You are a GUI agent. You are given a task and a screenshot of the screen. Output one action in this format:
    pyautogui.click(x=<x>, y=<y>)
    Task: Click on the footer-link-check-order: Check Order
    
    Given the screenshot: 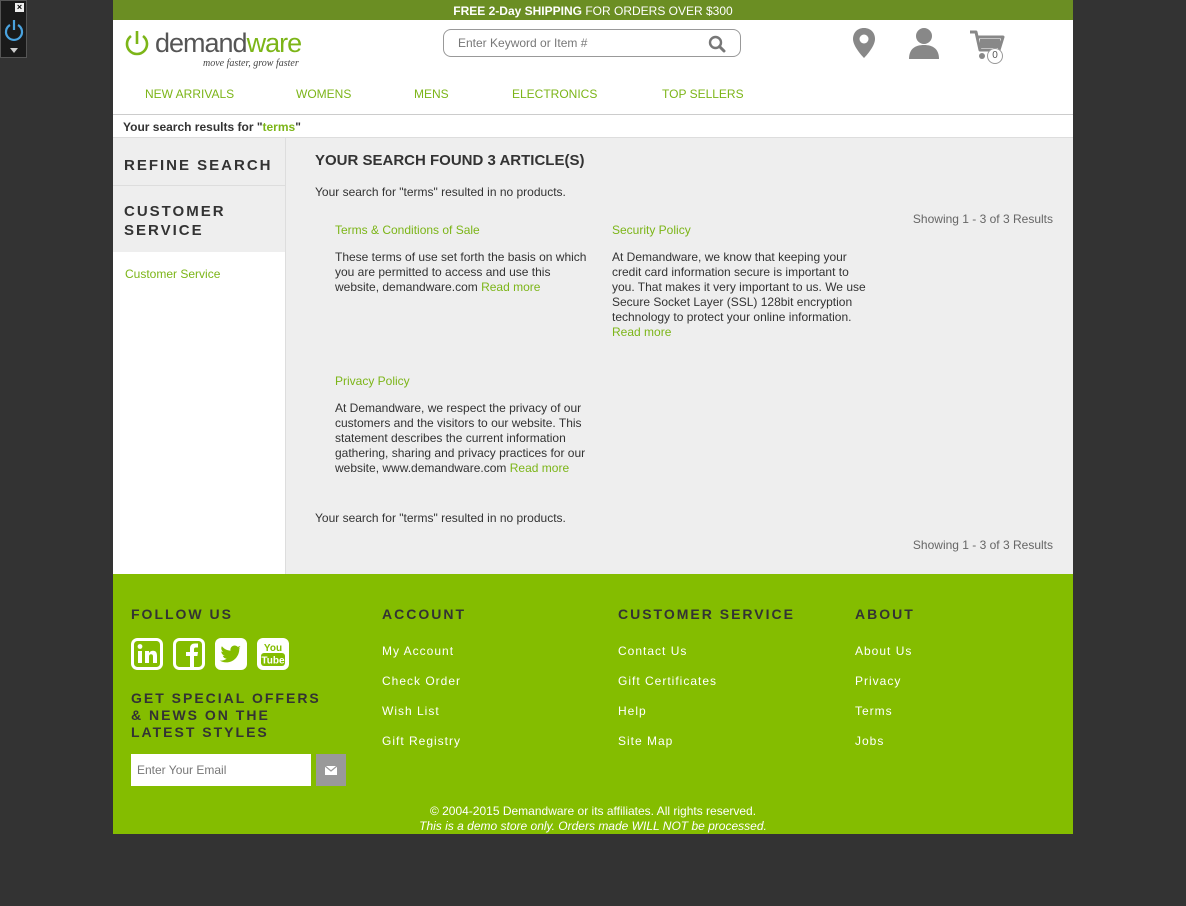 What is the action you would take?
    pyautogui.click(x=421, y=681)
    